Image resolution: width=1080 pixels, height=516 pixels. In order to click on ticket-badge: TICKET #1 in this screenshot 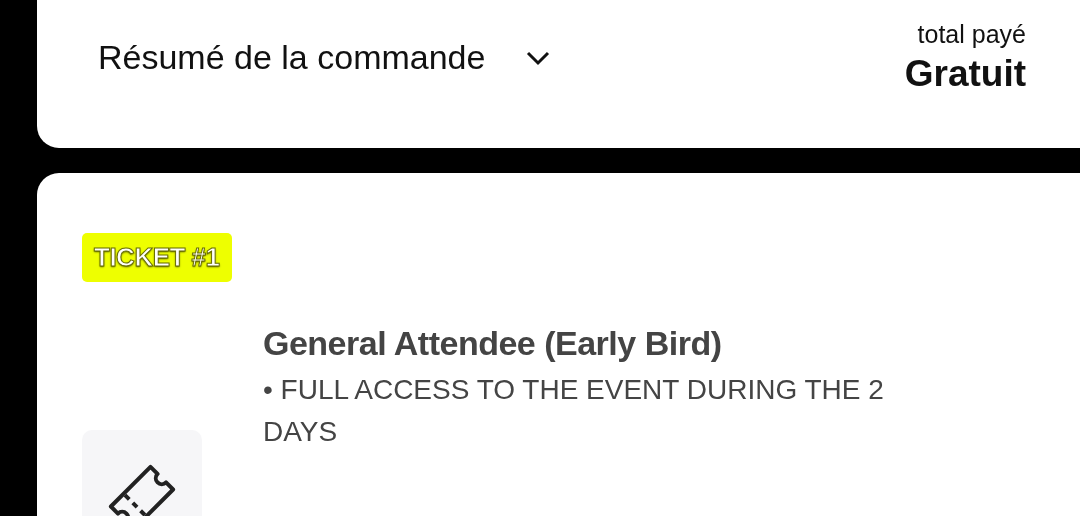, I will do `click(157, 257)`.